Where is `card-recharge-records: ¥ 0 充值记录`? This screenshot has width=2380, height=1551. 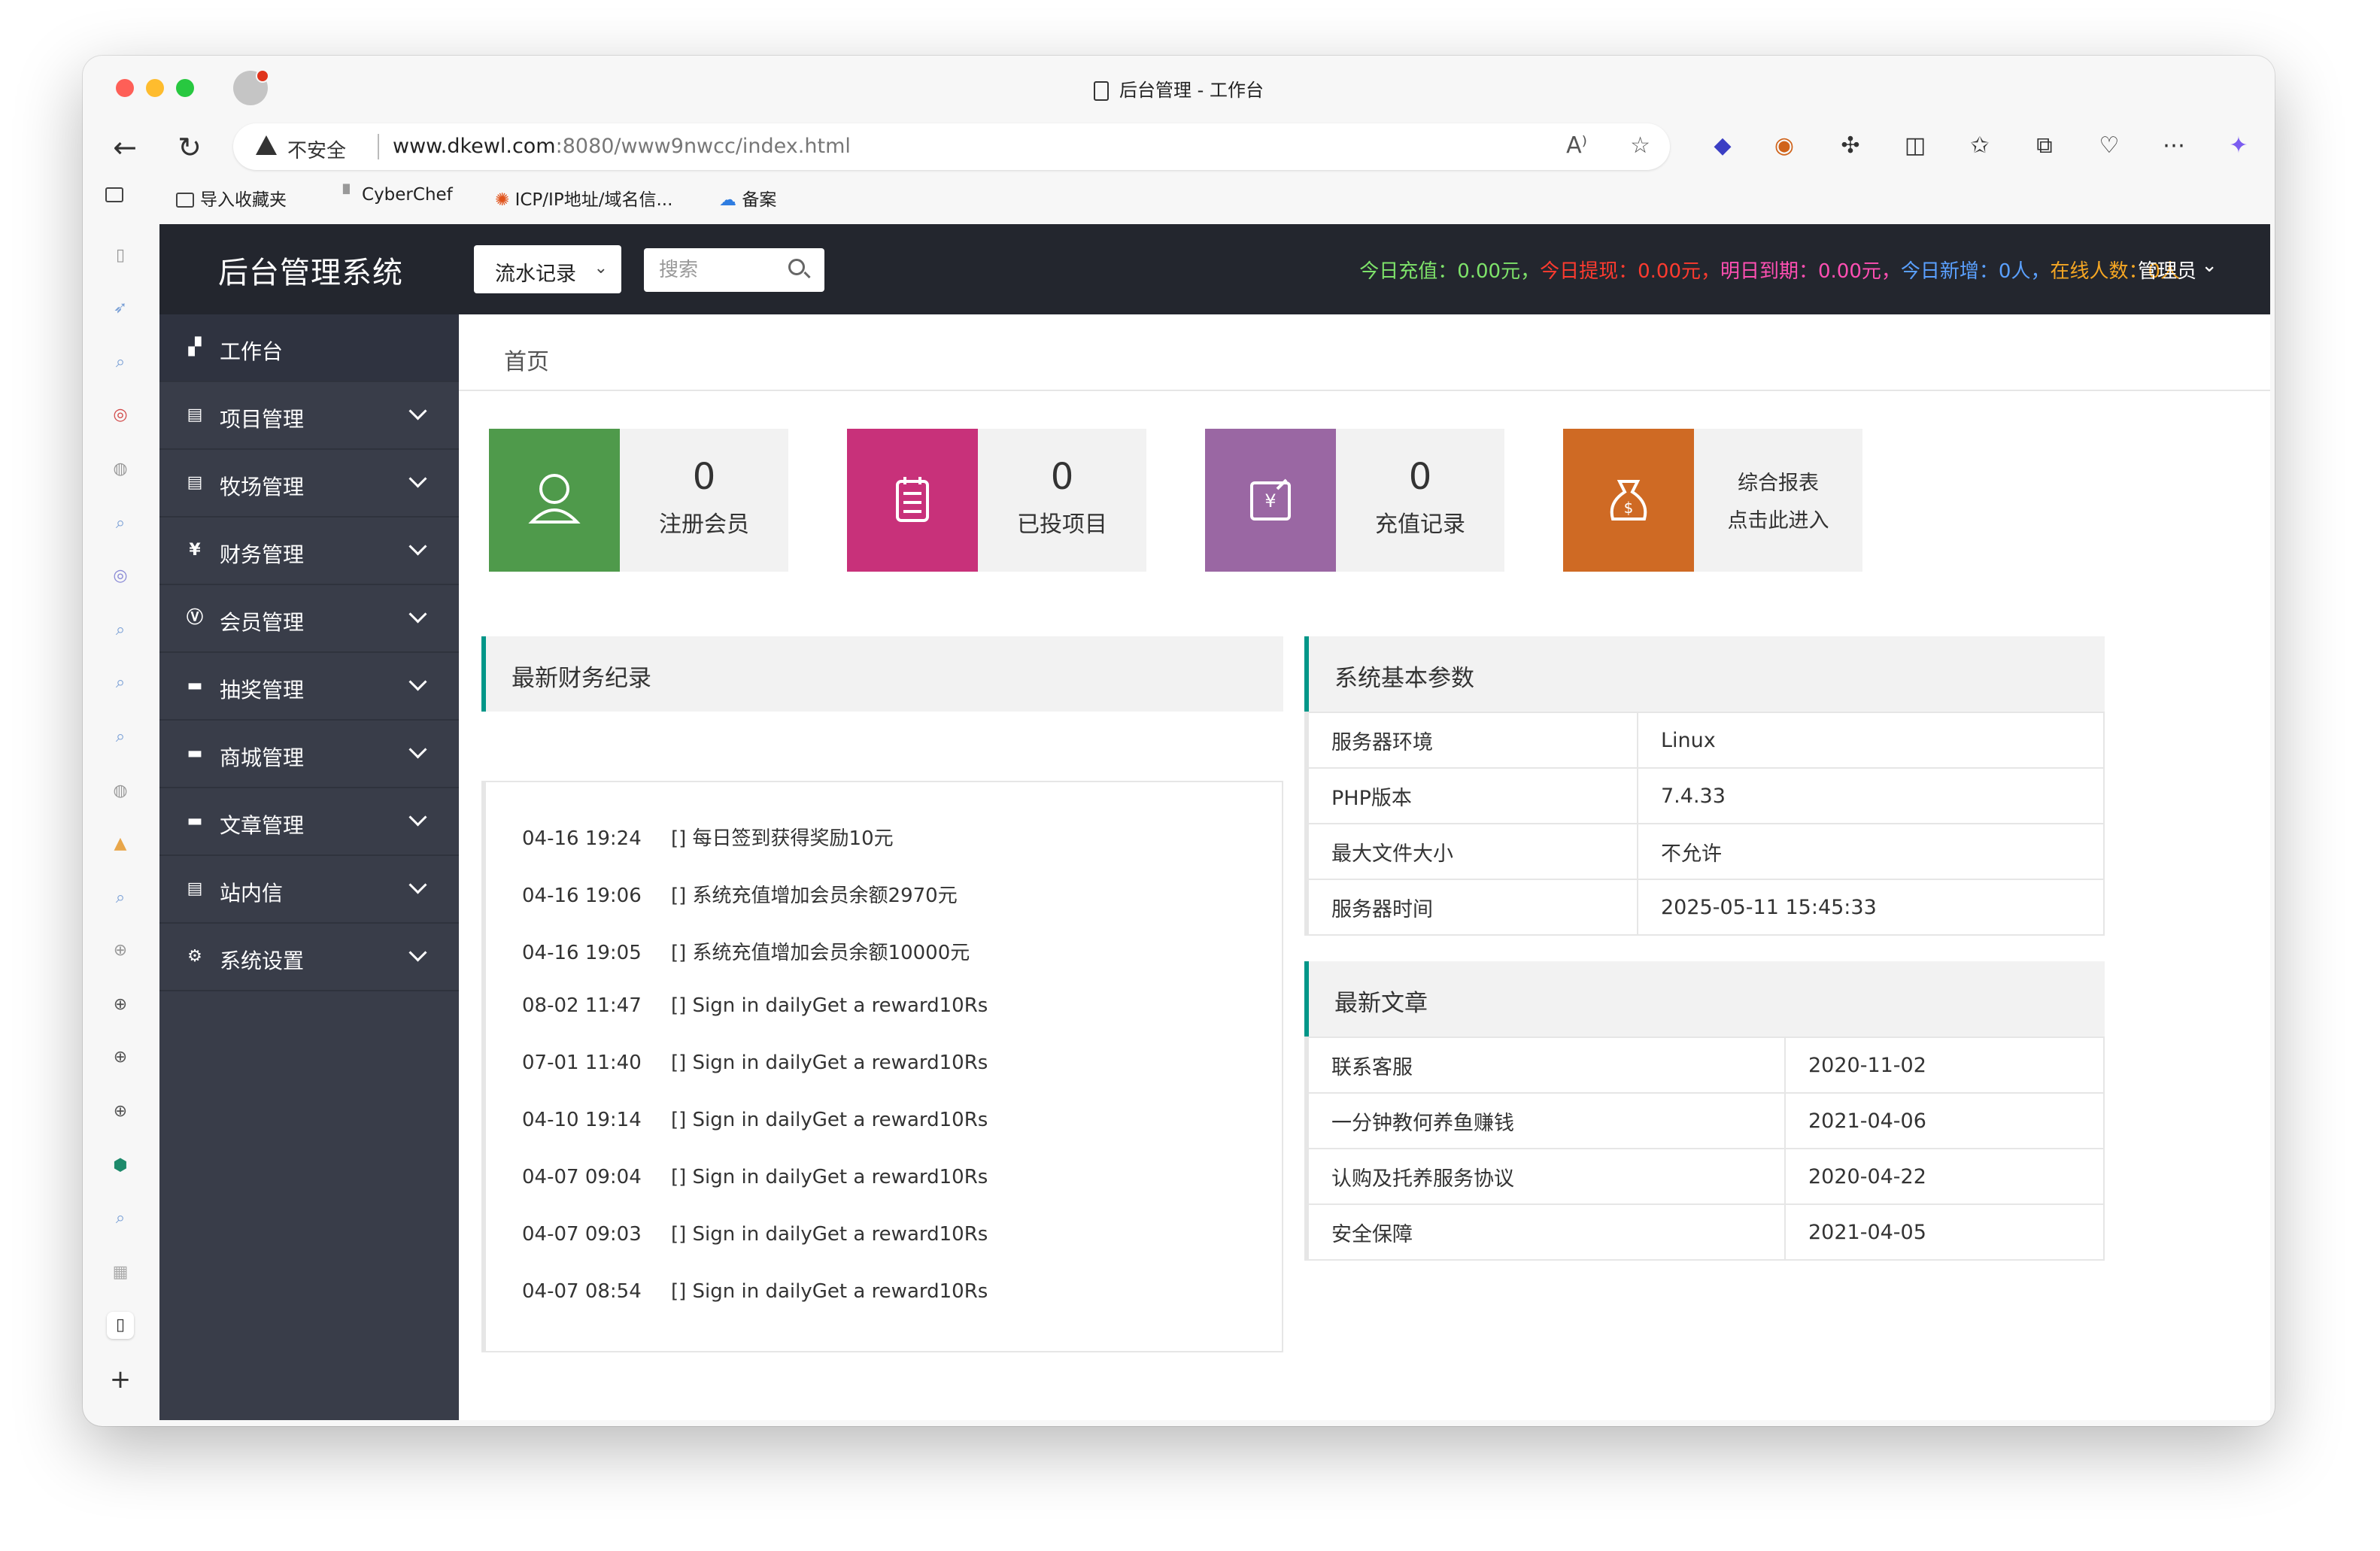 card-recharge-records: ¥ 0 充值记录 is located at coordinates (1354, 500).